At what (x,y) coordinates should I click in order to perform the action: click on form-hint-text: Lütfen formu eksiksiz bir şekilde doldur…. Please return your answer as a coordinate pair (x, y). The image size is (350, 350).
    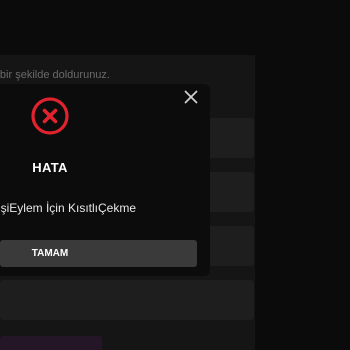
    Looking at the image, I should click on (55, 75).